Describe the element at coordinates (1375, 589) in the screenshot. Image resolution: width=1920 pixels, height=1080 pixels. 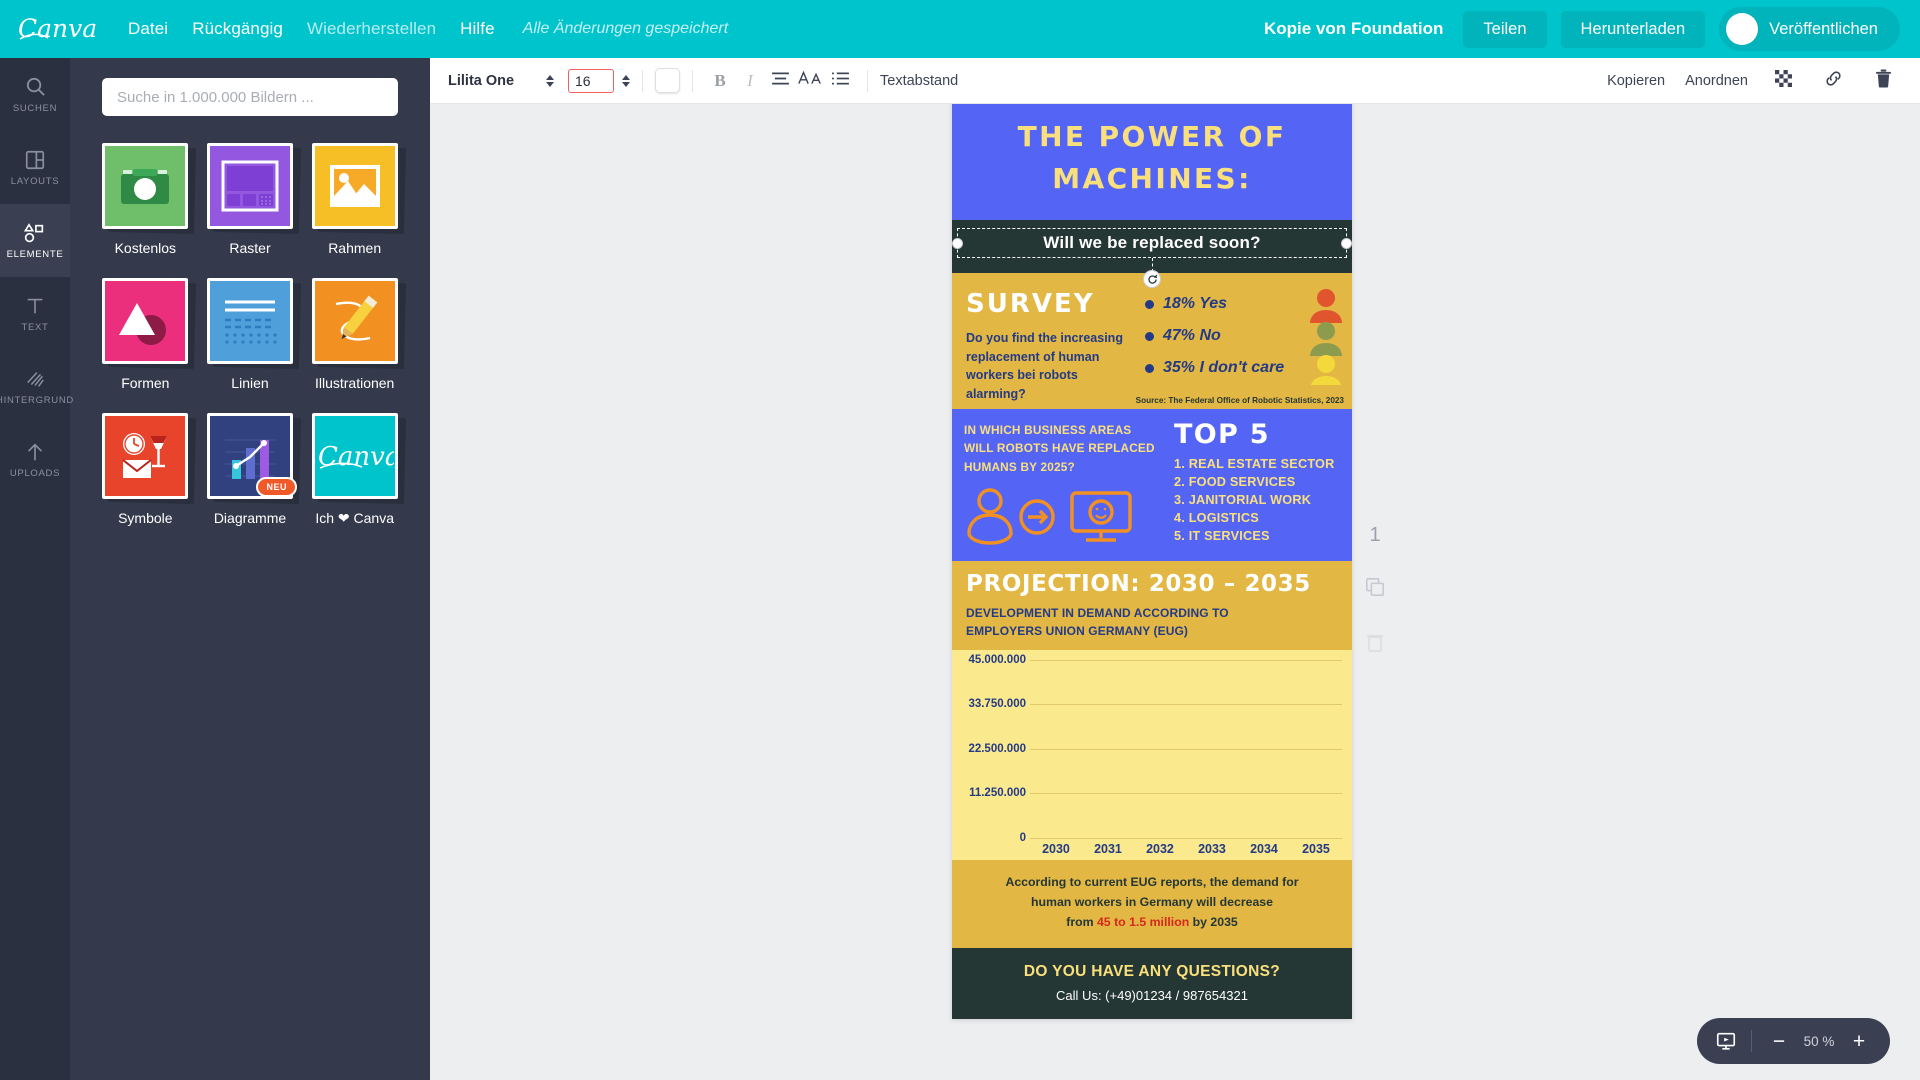
I see `duplicate-page-button` at that location.